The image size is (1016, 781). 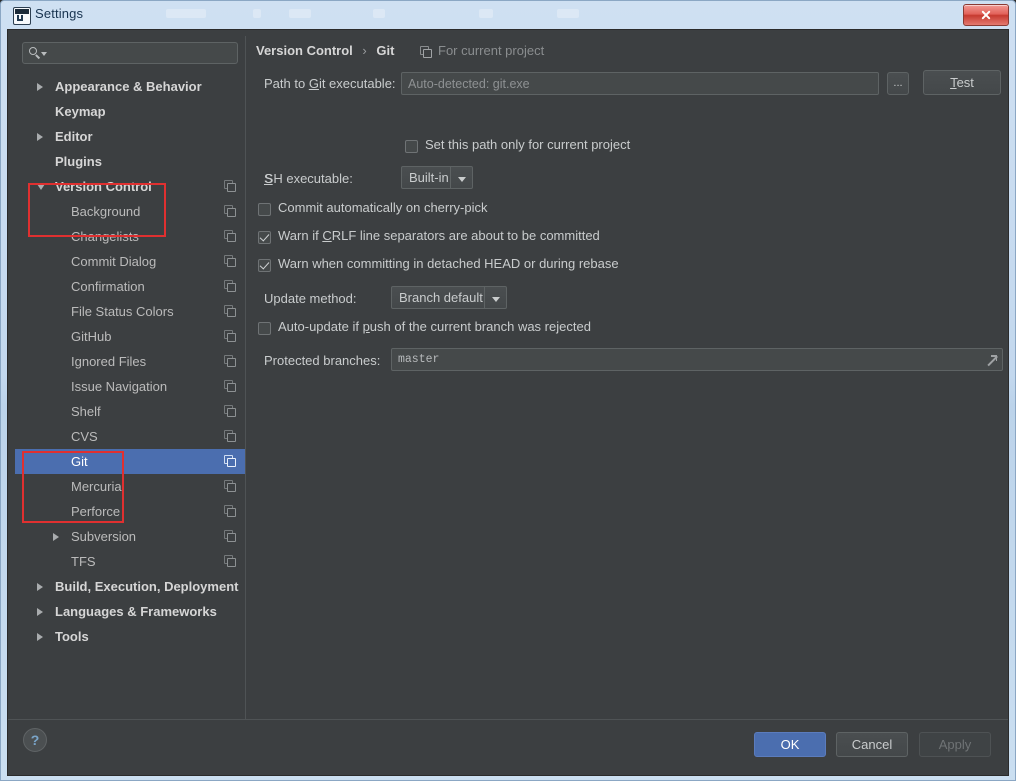 What do you see at coordinates (130, 136) in the screenshot?
I see `sidebar-item-editor: Editor` at bounding box center [130, 136].